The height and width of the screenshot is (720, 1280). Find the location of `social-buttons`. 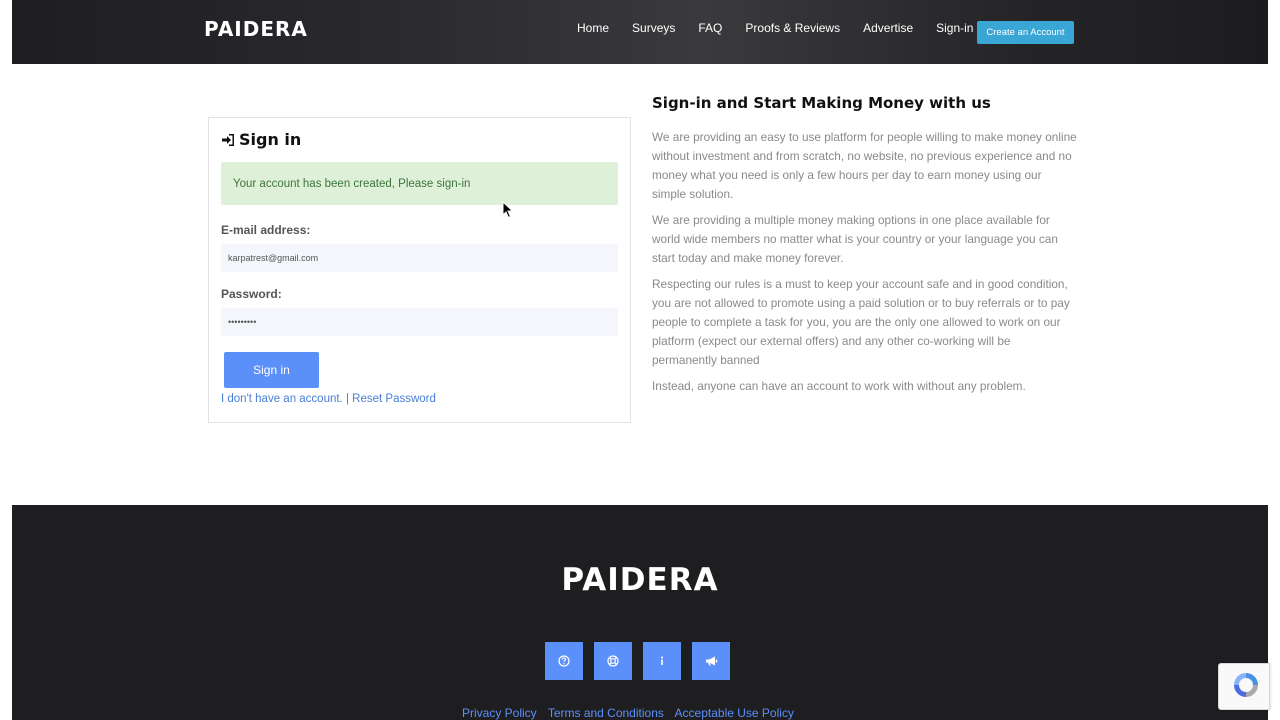

social-buttons is located at coordinates (643, 661).